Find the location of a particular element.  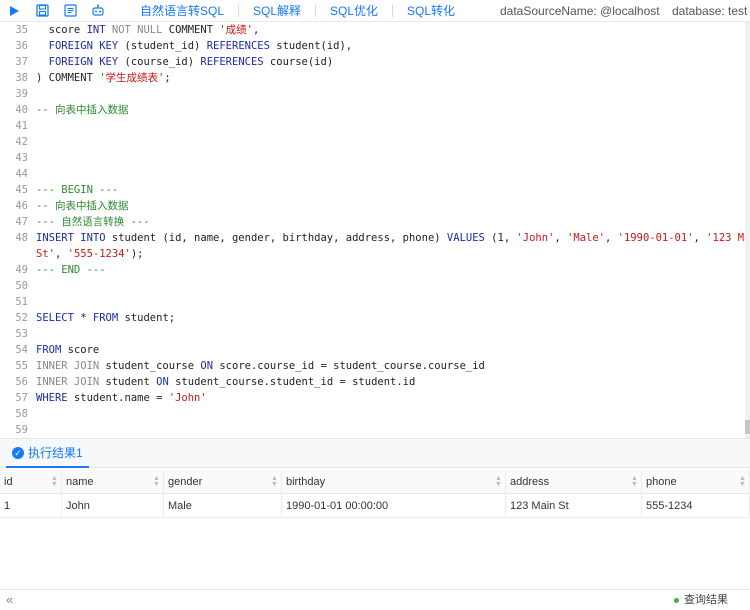

code-line: 44 is located at coordinates (372, 174).